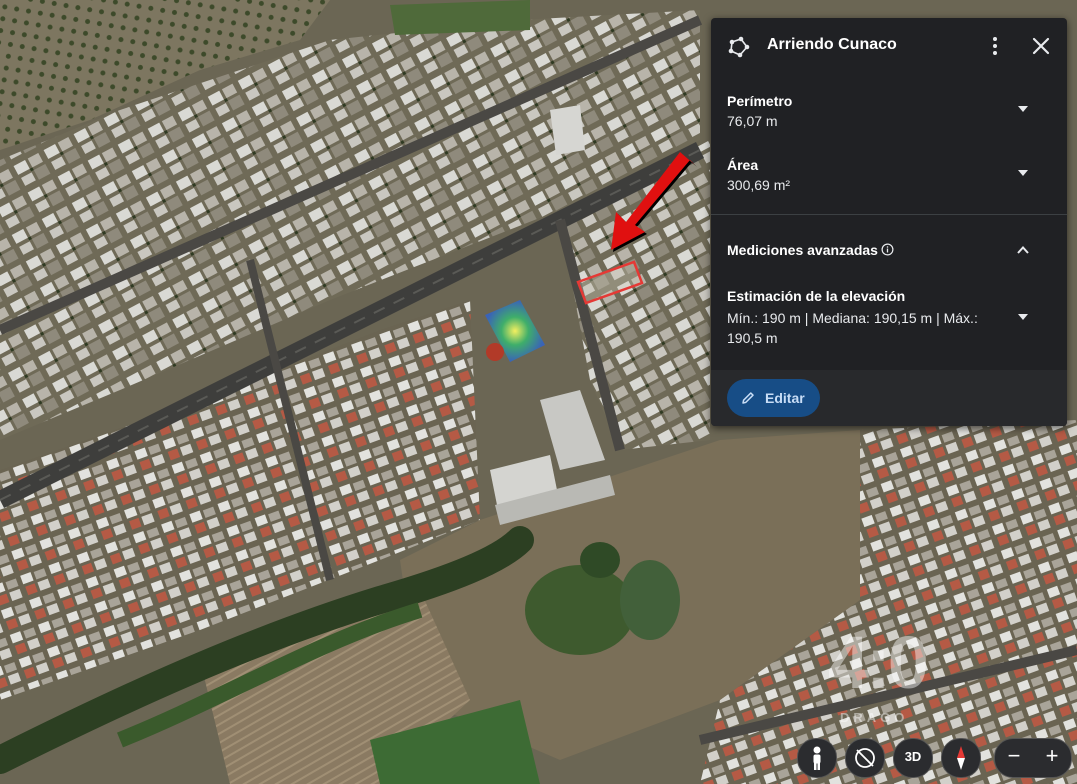 The image size is (1077, 784). I want to click on pencil-icon, so click(748, 398).